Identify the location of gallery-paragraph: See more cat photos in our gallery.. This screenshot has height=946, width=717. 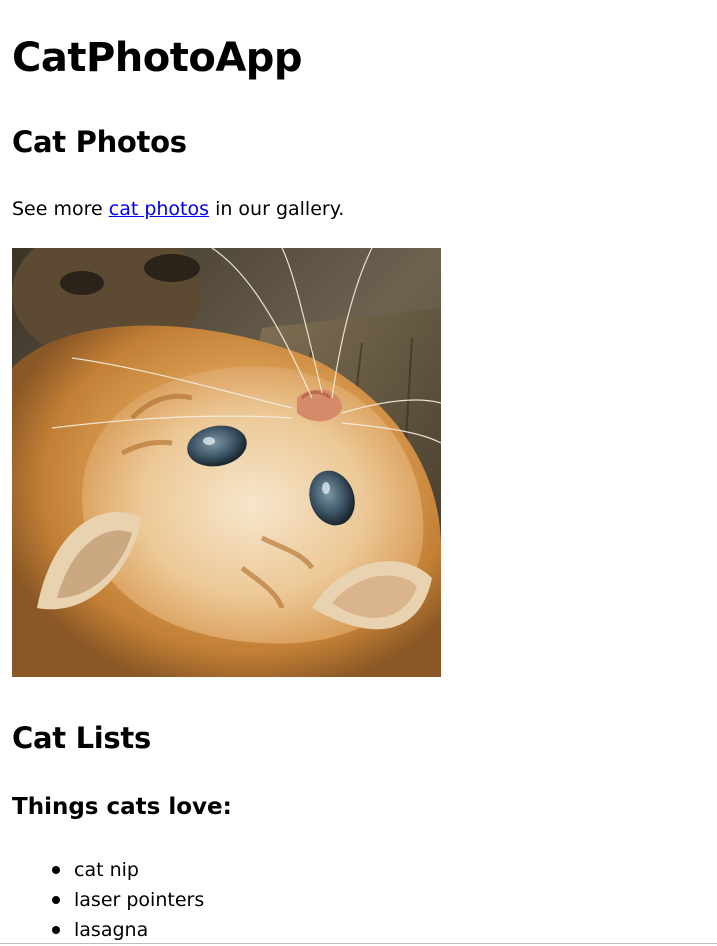
(178, 209).